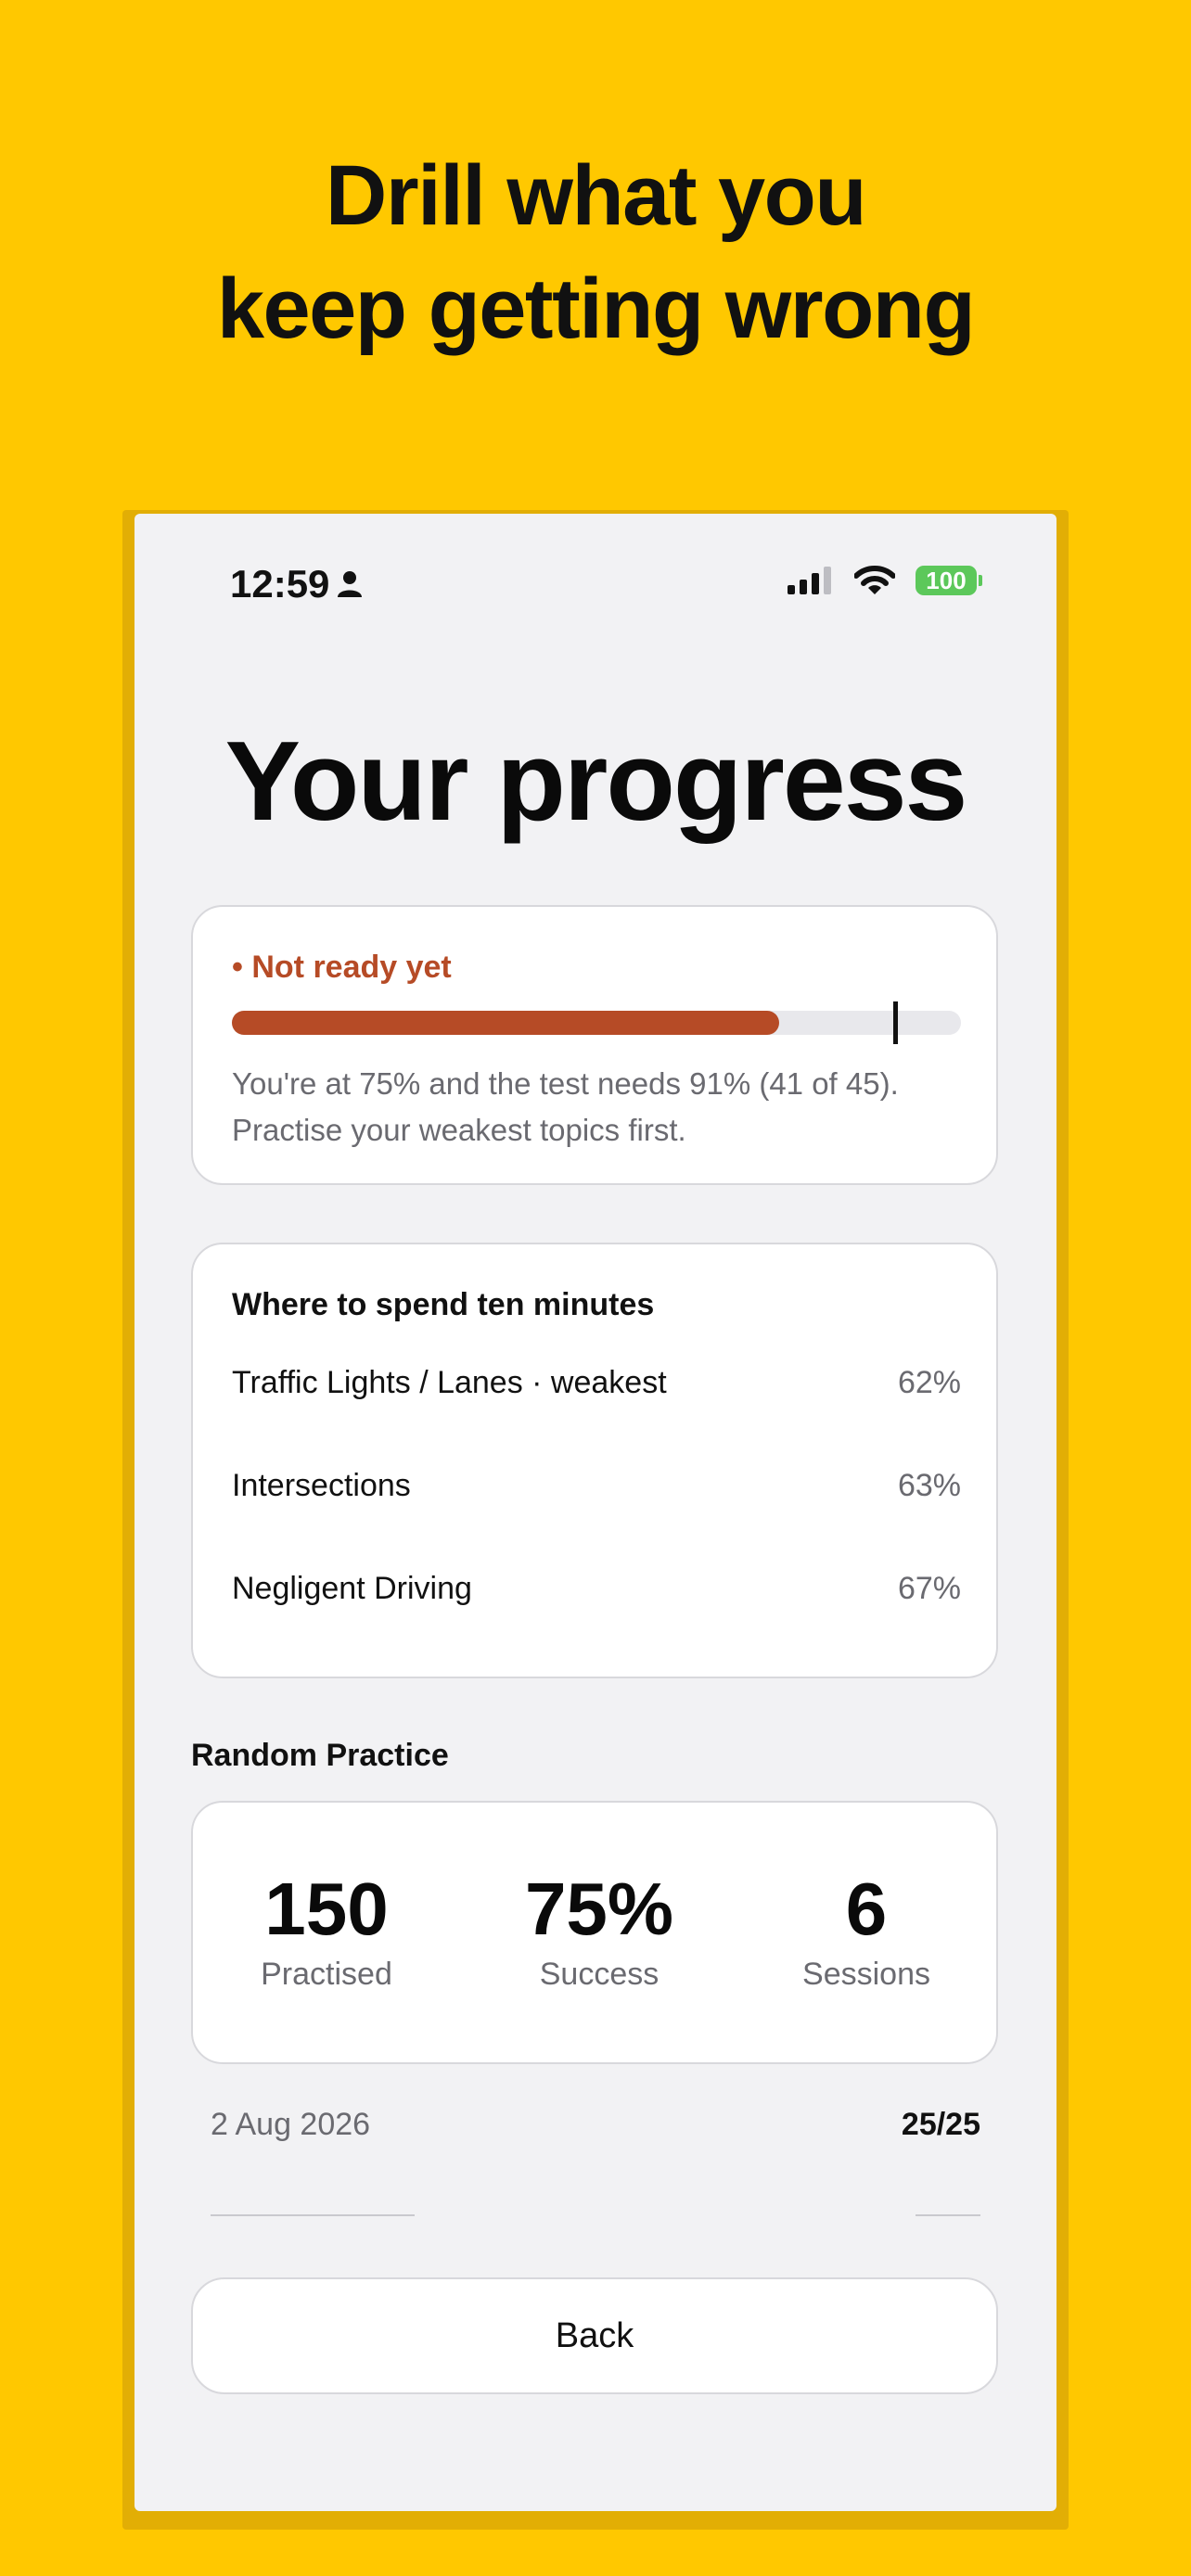  I want to click on focus-topic-row: Negligent Driving 67%, so click(597, 1589).